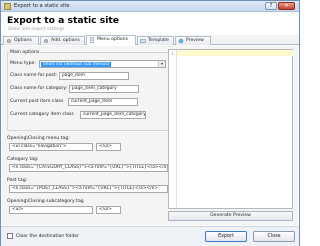  I want to click on menu-type-label: Menu type:, so click(23, 63).